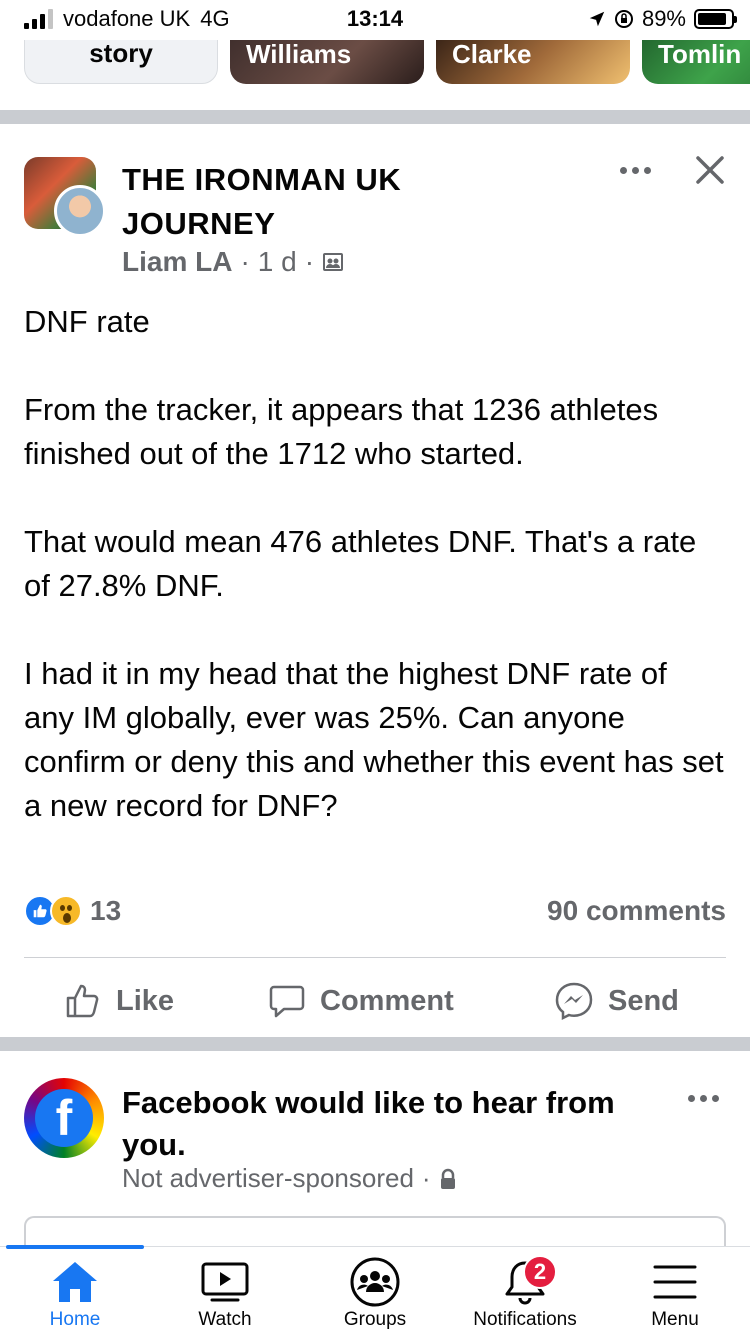 The width and height of the screenshot is (750, 1334). What do you see at coordinates (375, 1319) in the screenshot?
I see `tab-label: Groups` at bounding box center [375, 1319].